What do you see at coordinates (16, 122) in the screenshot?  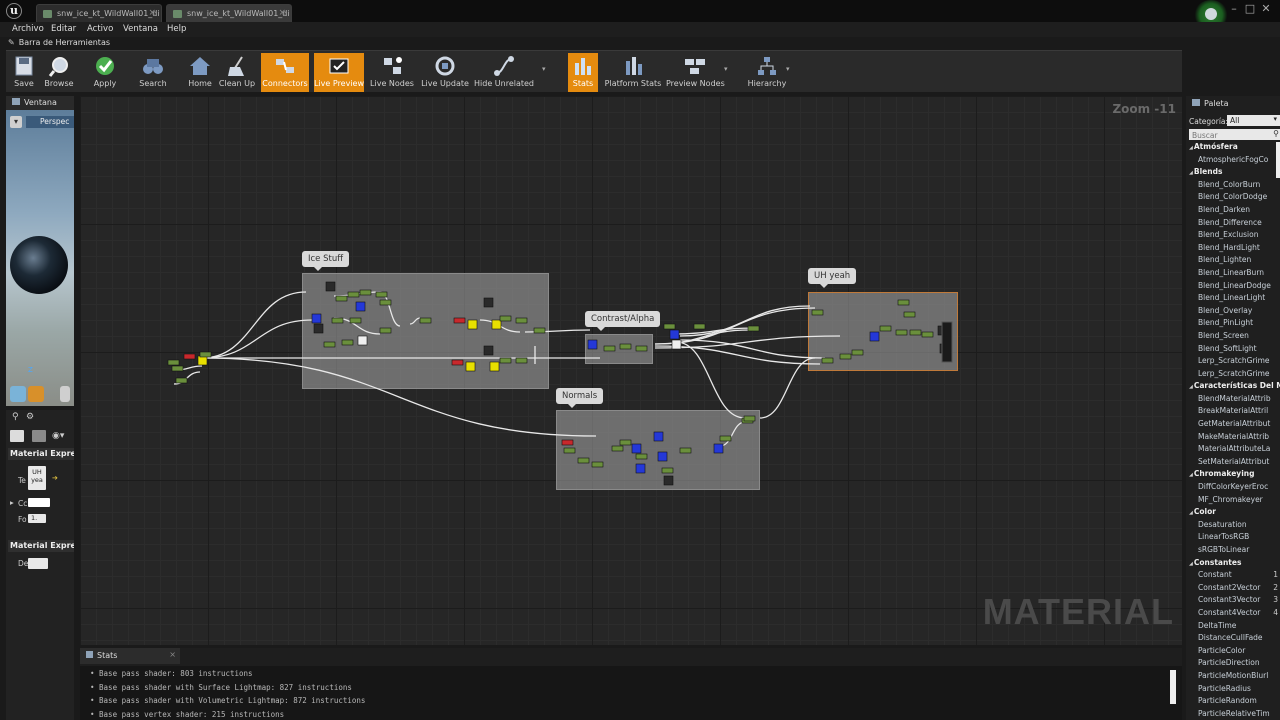 I see `viewport-options-dropdown: ▾` at bounding box center [16, 122].